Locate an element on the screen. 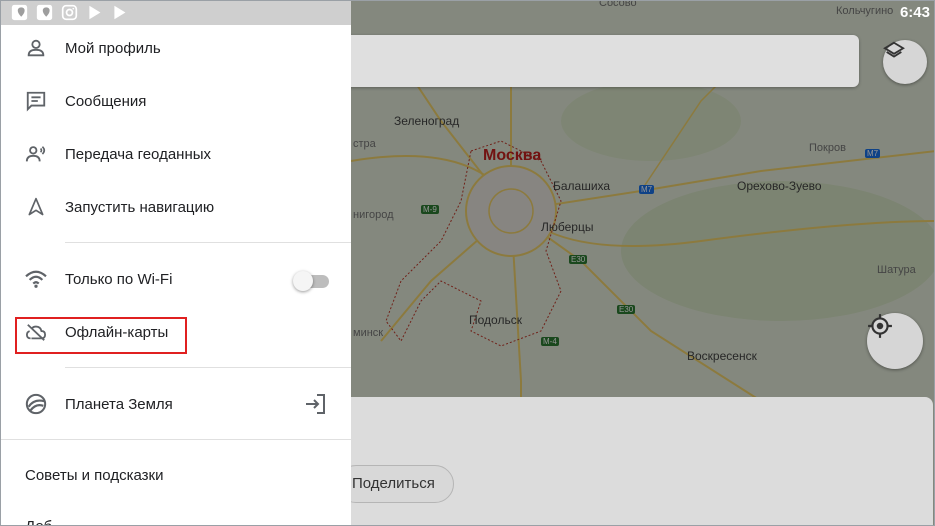  wifi-icon is located at coordinates (36, 279).